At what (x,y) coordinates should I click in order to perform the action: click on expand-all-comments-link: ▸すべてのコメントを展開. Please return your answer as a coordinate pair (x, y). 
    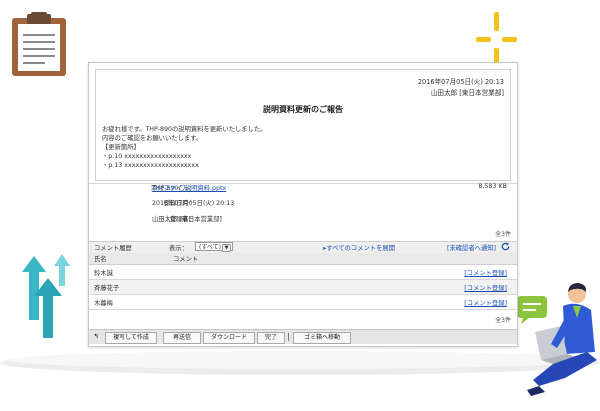
    Looking at the image, I should click on (359, 247).